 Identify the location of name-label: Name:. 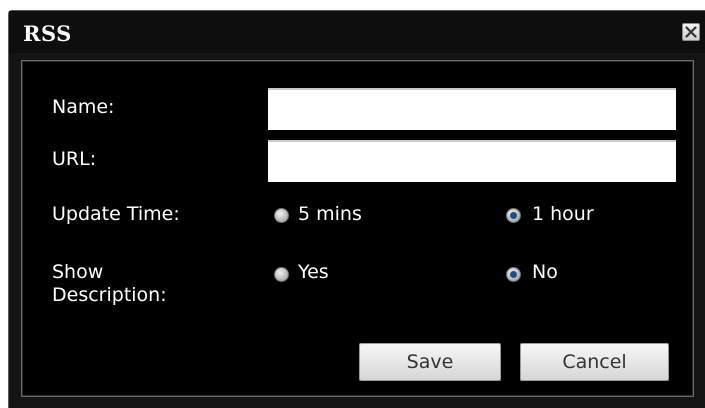
(83, 107).